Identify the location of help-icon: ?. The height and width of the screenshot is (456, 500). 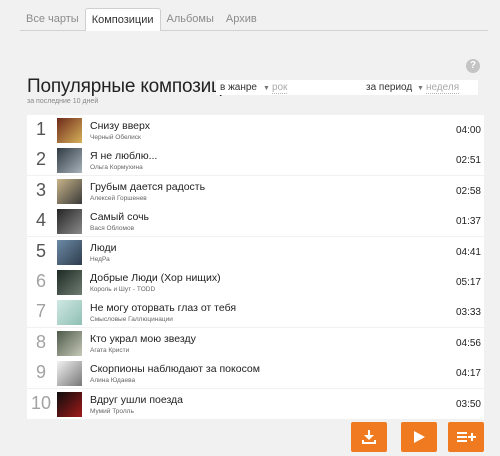
(473, 66).